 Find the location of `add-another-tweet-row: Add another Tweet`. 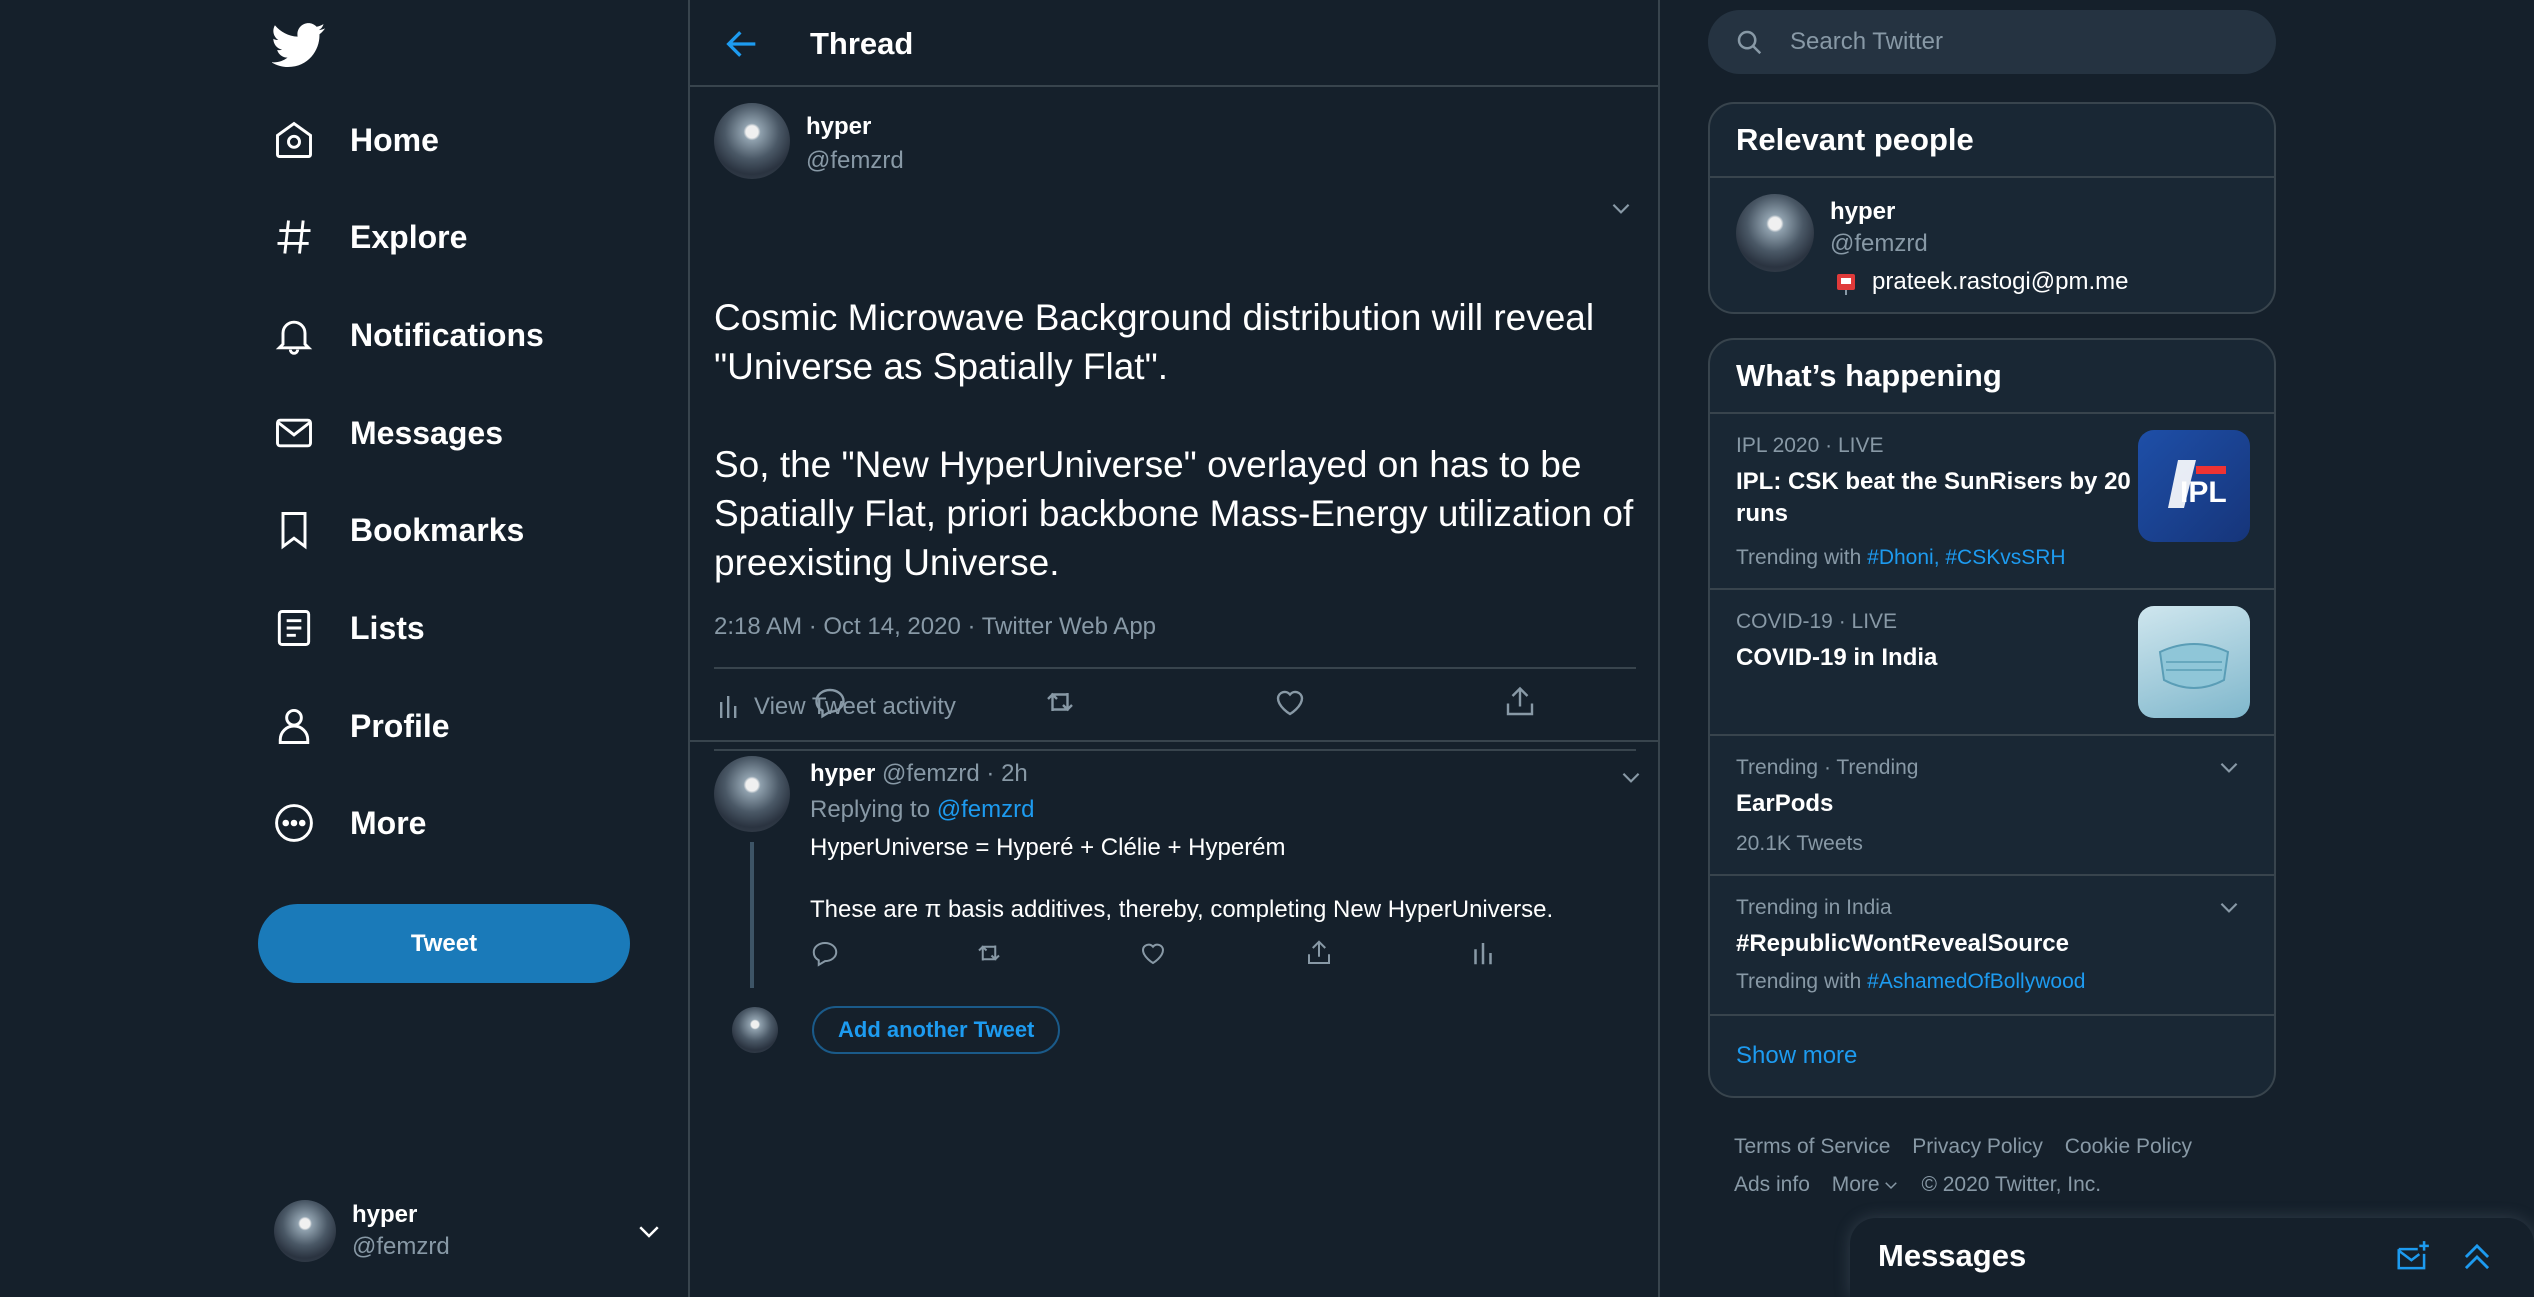

add-another-tweet-row: Add another Tweet is located at coordinates (896, 1030).